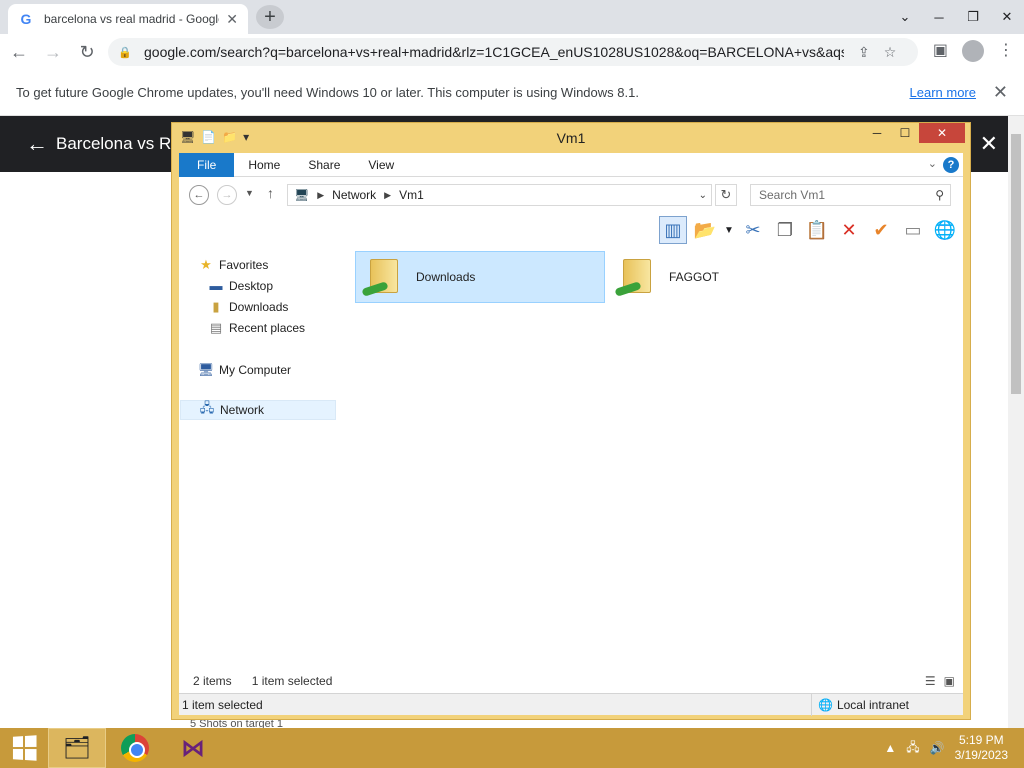  I want to click on tab-search-icon: ⌄, so click(905, 17).